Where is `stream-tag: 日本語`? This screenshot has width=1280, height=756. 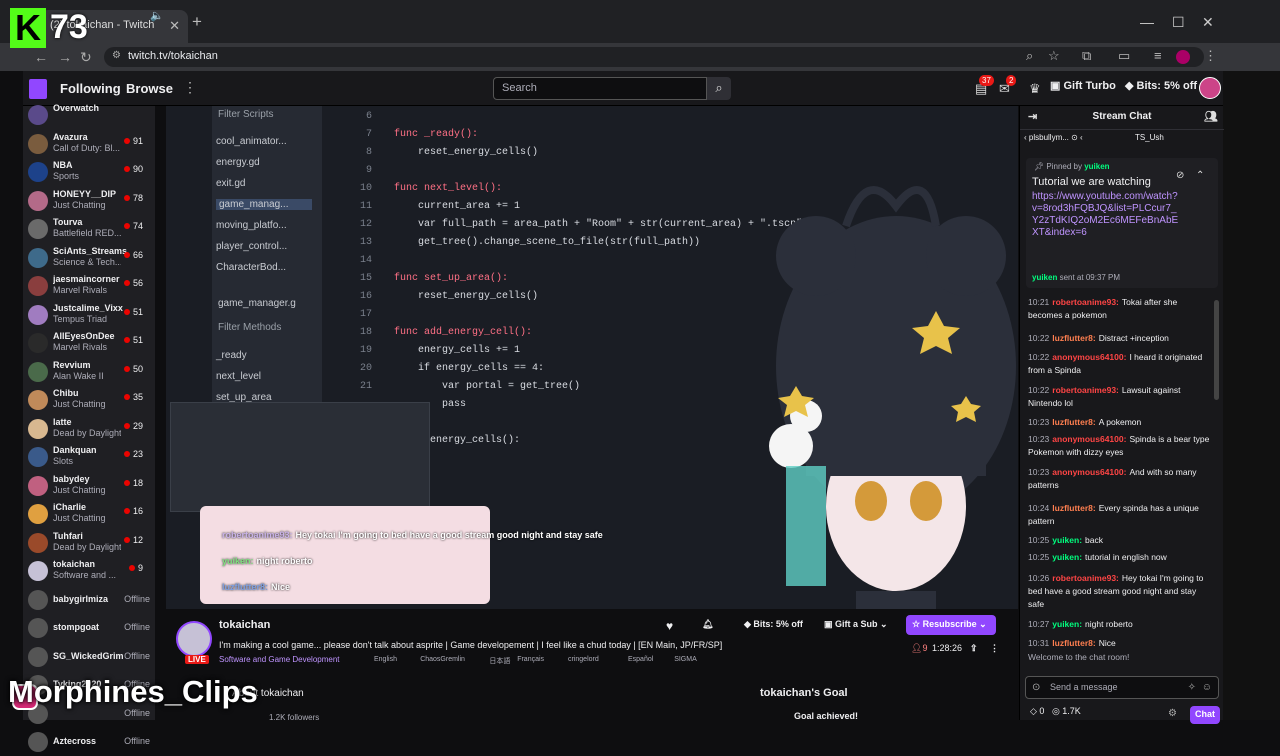
stream-tag: 日本語 is located at coordinates (499, 661).